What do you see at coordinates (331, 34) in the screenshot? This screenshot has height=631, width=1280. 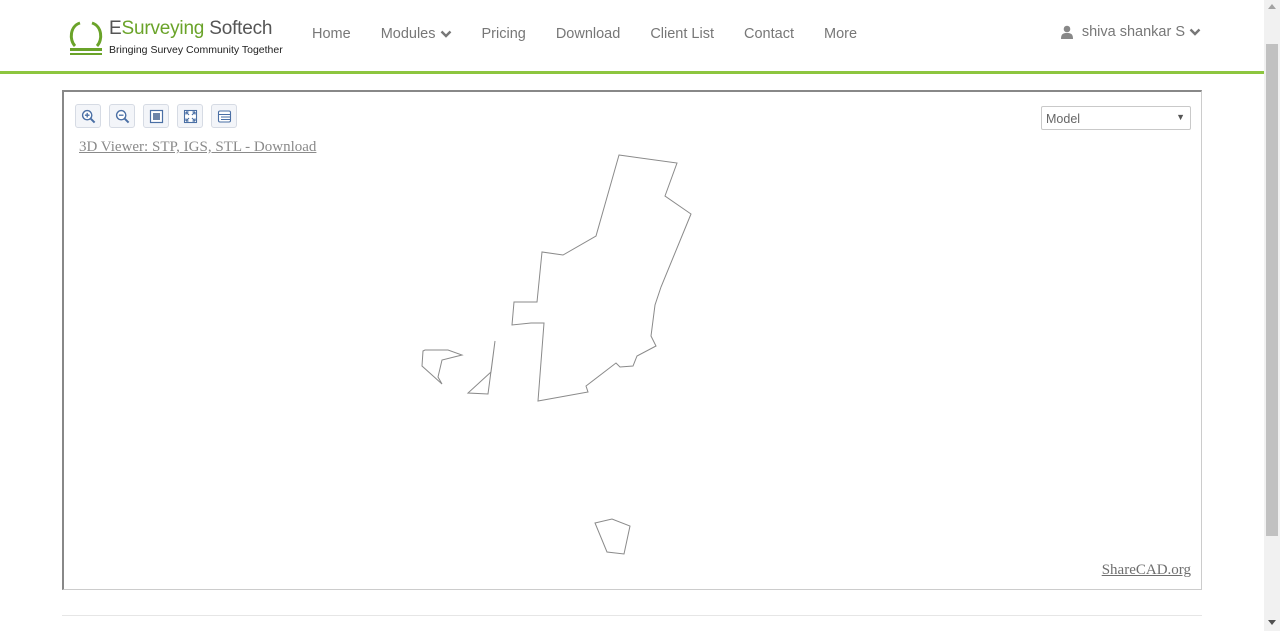 I see `nav-home: Home` at bounding box center [331, 34].